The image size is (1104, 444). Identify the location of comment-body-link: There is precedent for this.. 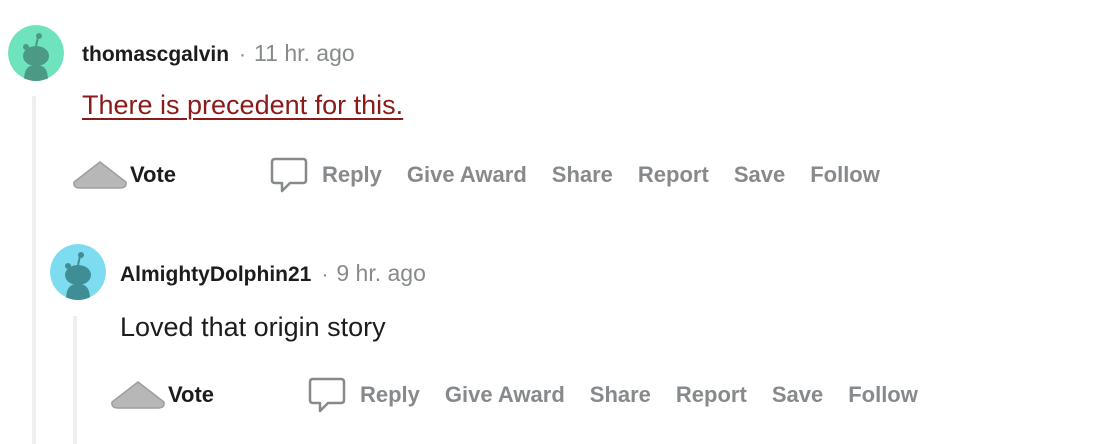
(242, 105).